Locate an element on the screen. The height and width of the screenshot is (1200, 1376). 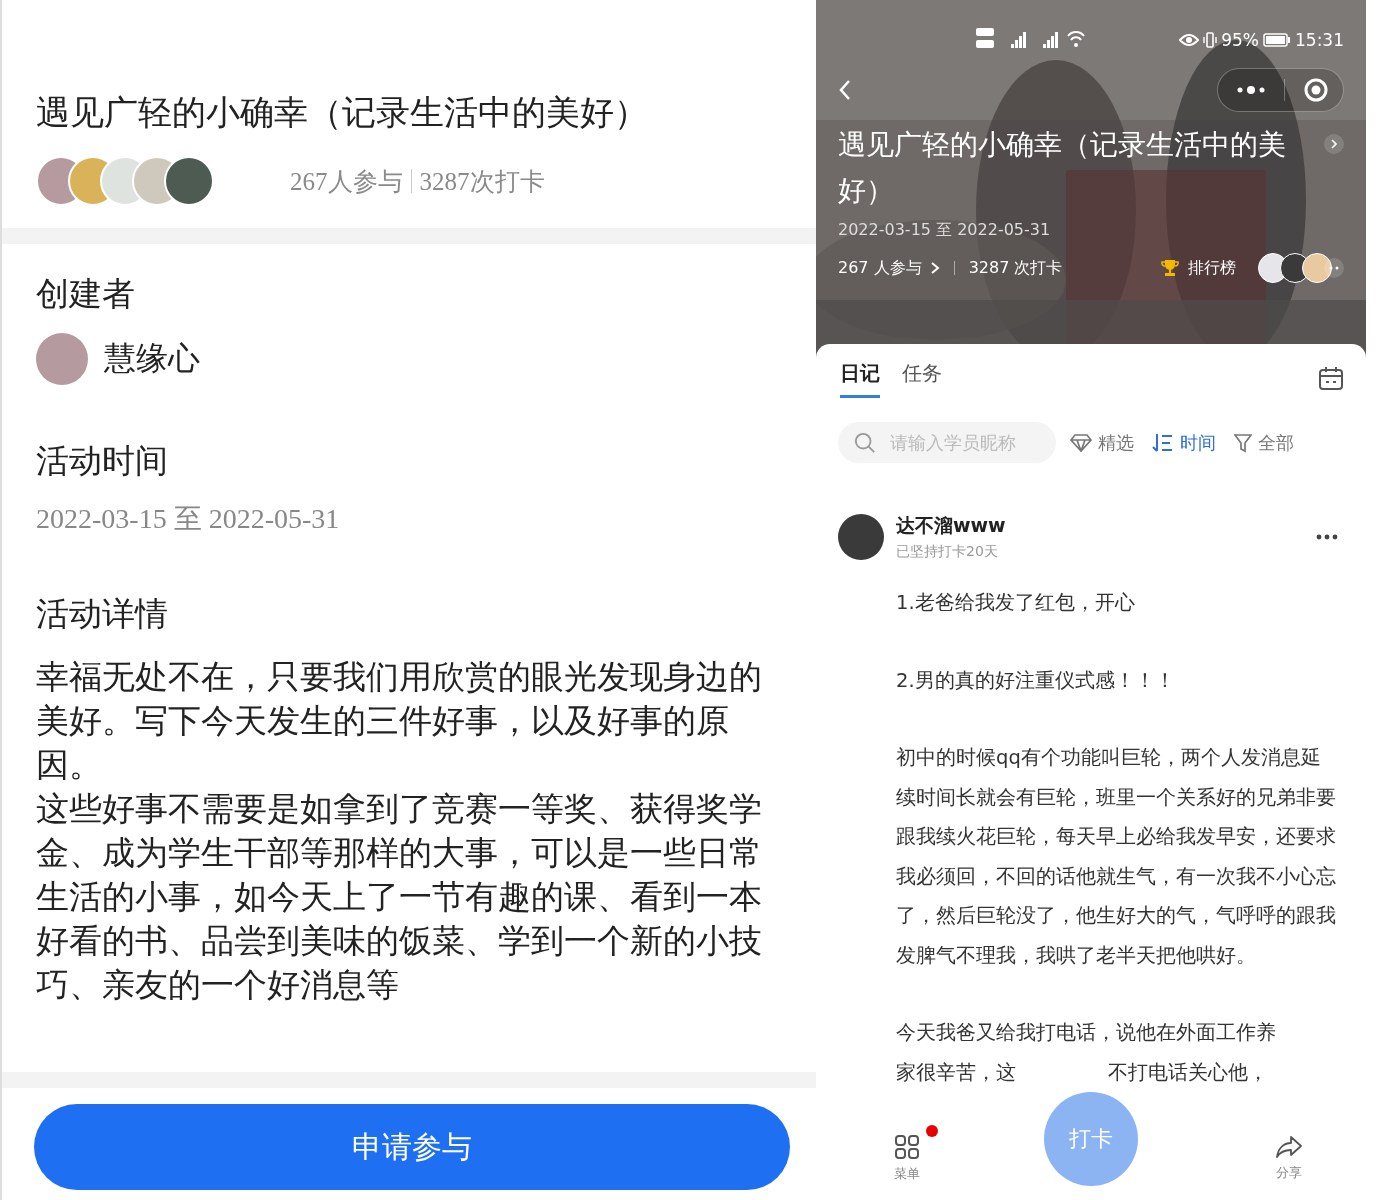
clock: 15:31 is located at coordinates (1319, 40).